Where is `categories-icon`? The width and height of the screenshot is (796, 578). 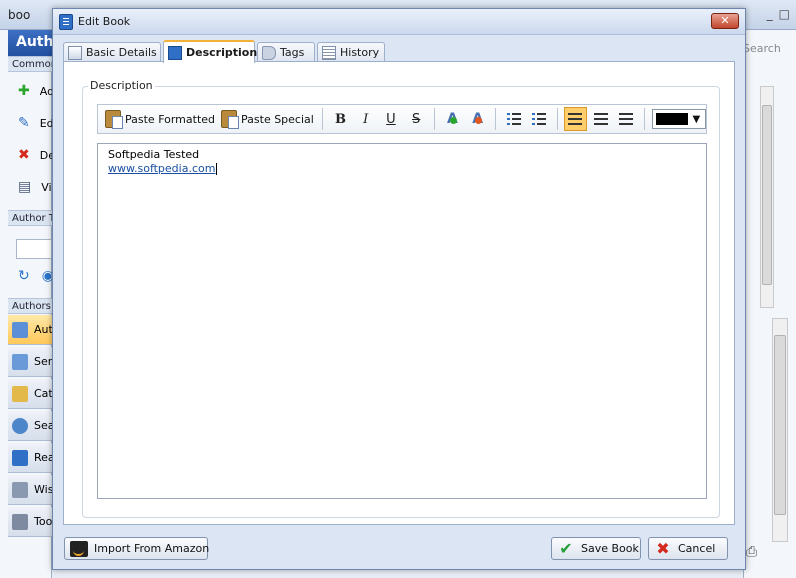
categories-icon is located at coordinates (20, 393).